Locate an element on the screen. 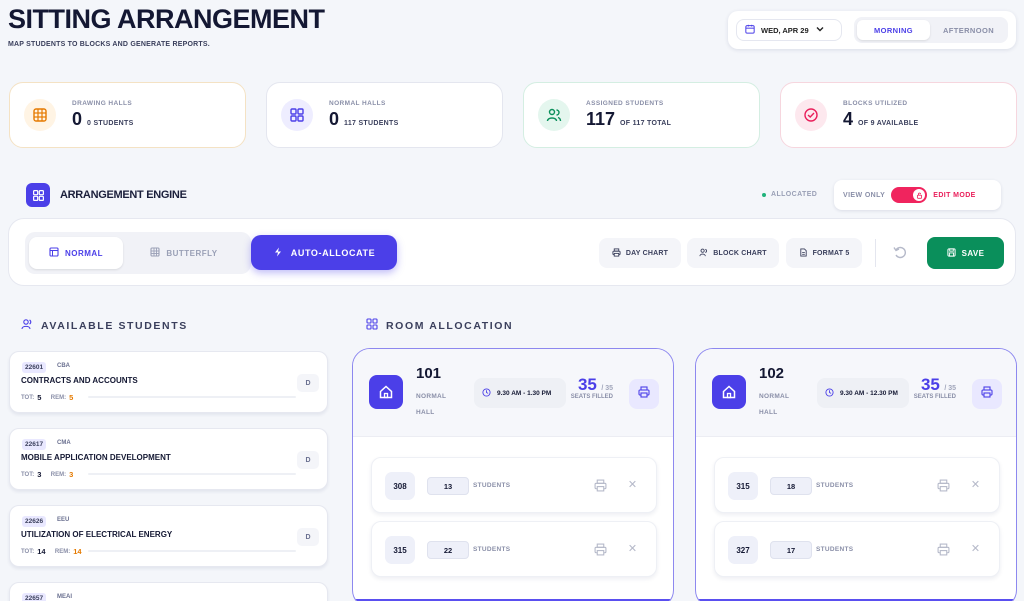 The height and width of the screenshot is (601, 1024). shift-morning-button: MORNING is located at coordinates (893, 30).